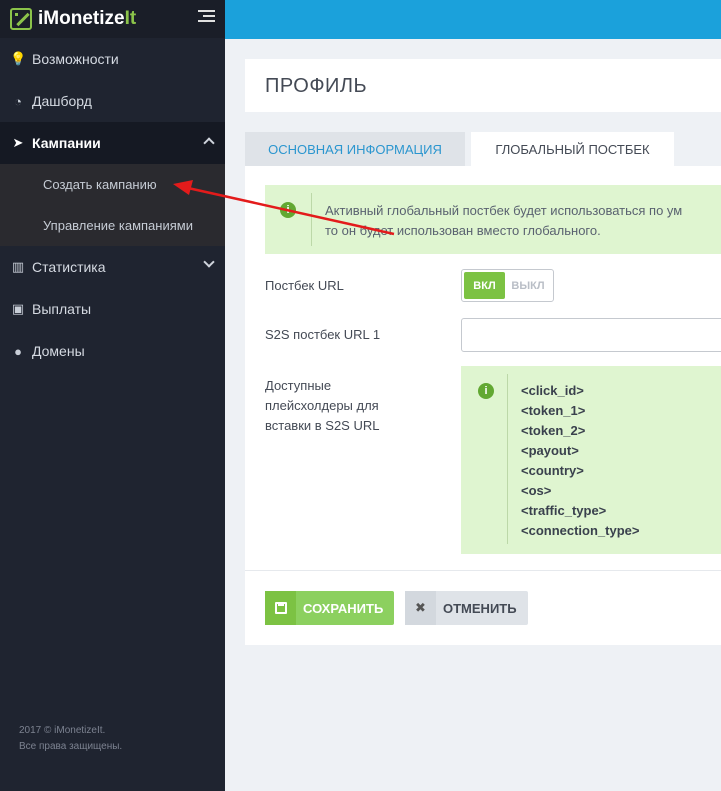 This screenshot has width=721, height=791. Describe the element at coordinates (66, 143) in the screenshot. I see `sidebar-item-label: Кампании` at that location.